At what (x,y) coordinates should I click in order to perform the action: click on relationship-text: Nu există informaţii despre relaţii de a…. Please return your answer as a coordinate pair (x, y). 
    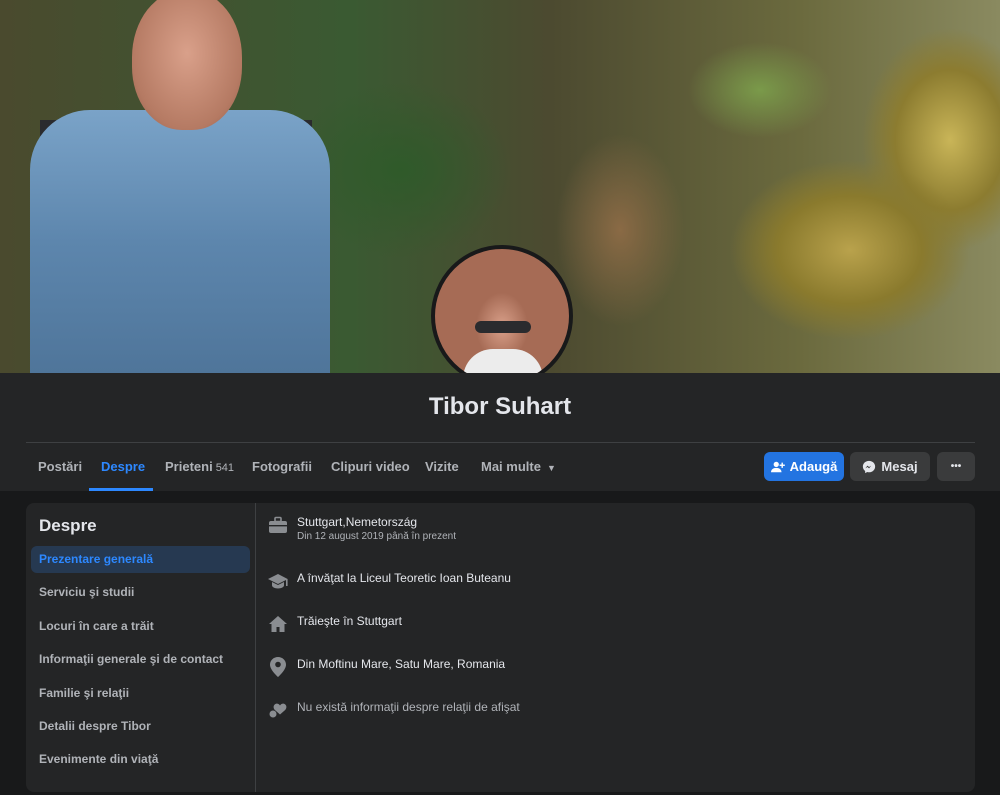
    Looking at the image, I should click on (408, 707).